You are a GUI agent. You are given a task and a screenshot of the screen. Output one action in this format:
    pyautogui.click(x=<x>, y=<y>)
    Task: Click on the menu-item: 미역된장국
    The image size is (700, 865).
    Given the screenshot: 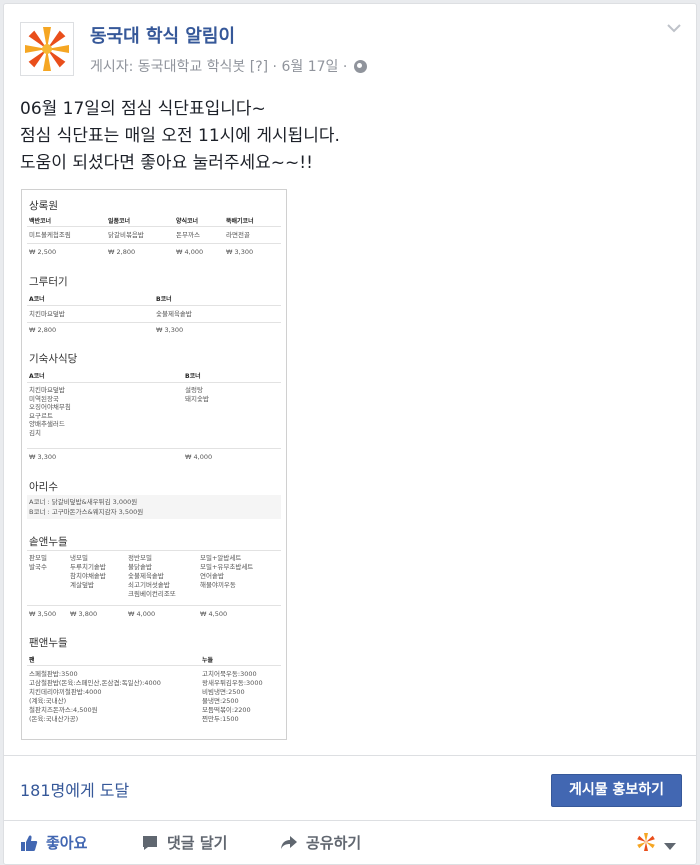 What is the action you would take?
    pyautogui.click(x=44, y=398)
    